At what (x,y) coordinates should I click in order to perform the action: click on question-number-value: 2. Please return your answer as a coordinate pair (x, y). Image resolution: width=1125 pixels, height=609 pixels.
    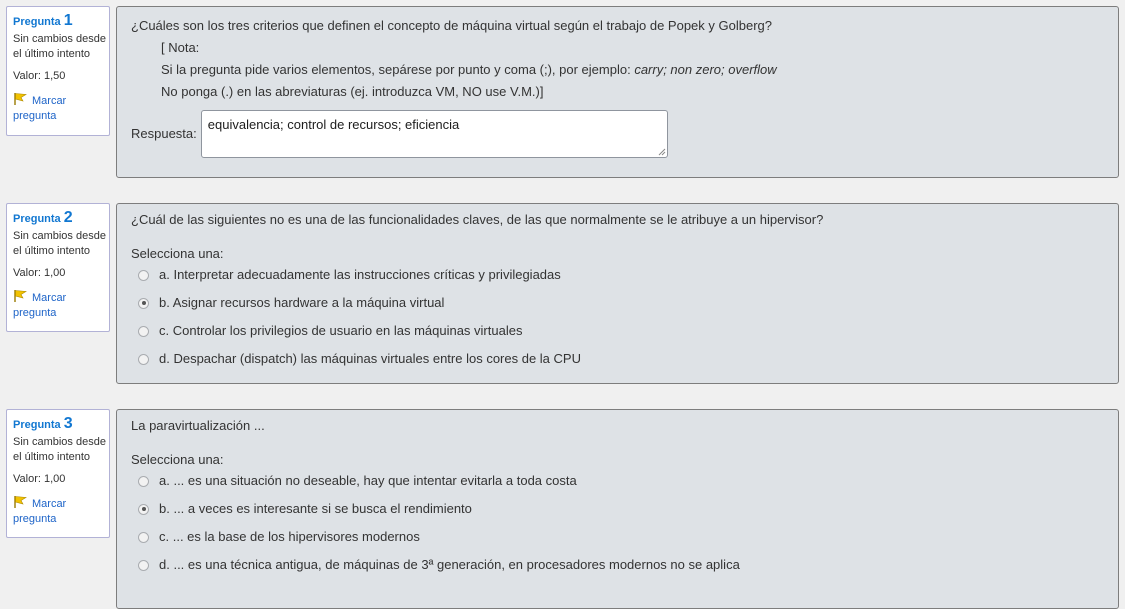
    Looking at the image, I should click on (68, 217).